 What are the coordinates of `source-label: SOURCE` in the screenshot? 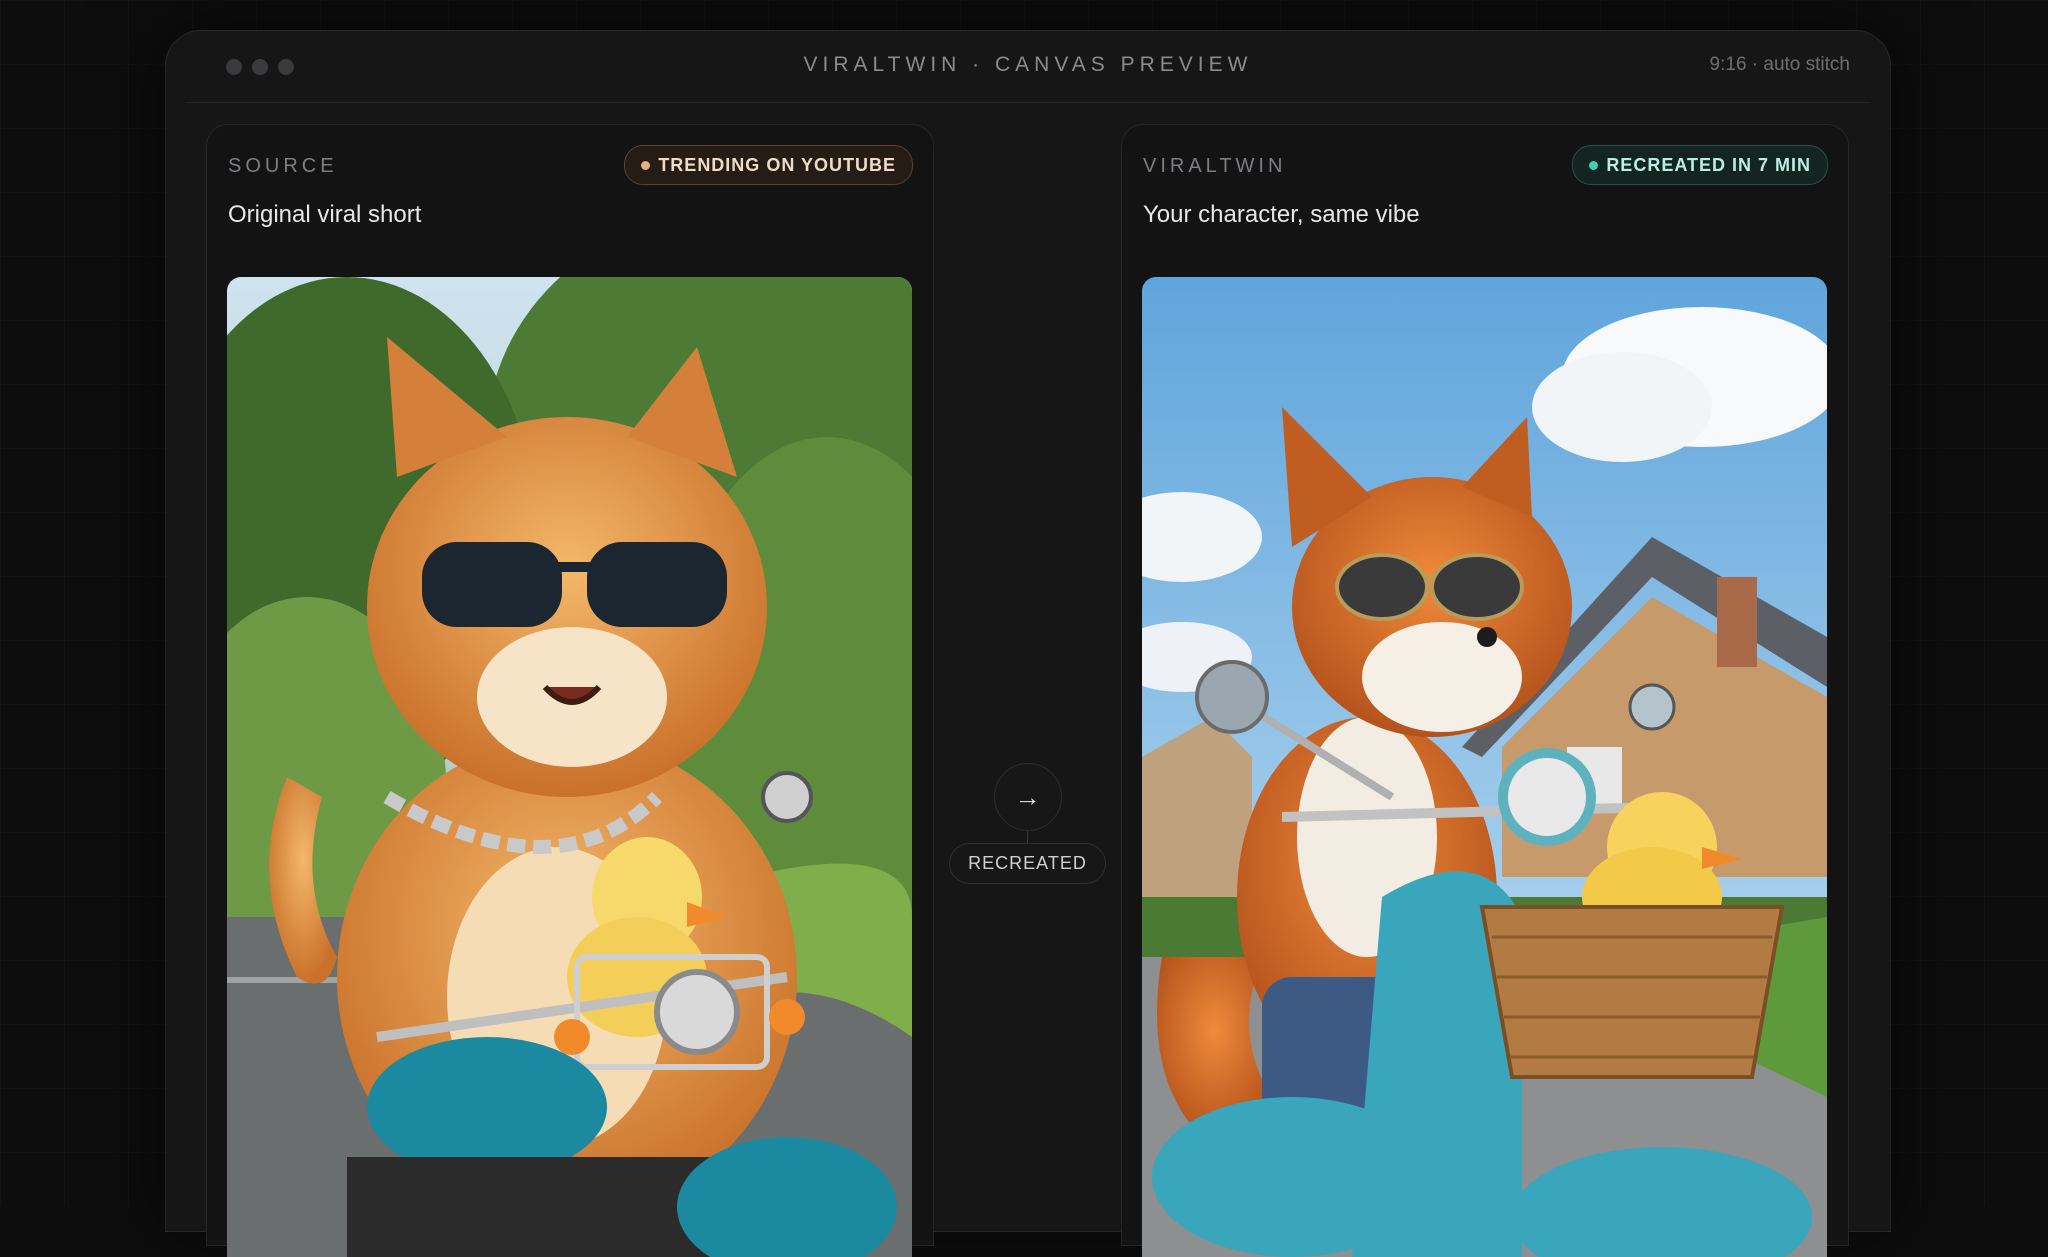 It's located at (283, 166).